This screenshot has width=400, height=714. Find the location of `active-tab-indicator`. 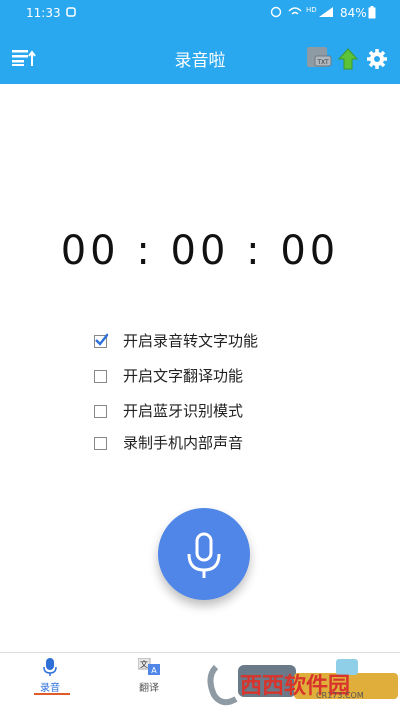

active-tab-indicator is located at coordinates (52, 694).